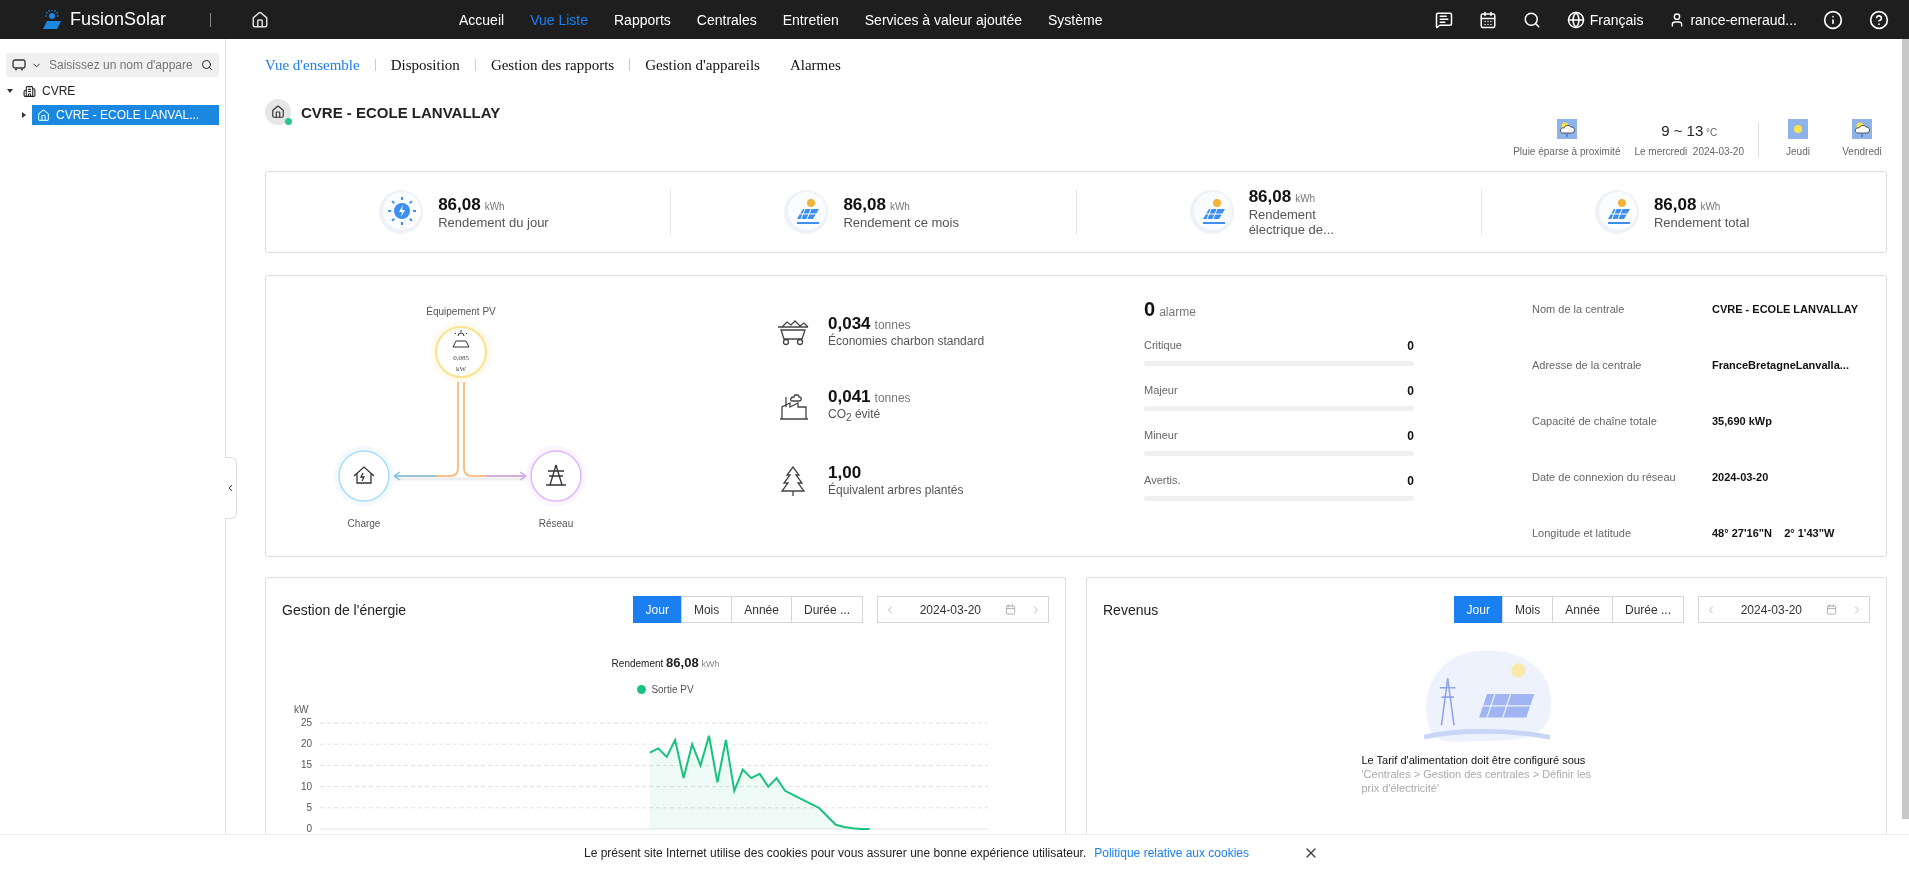 This screenshot has width=1909, height=871. Describe the element at coordinates (815, 65) in the screenshot. I see `page-tab: Alarmes` at that location.